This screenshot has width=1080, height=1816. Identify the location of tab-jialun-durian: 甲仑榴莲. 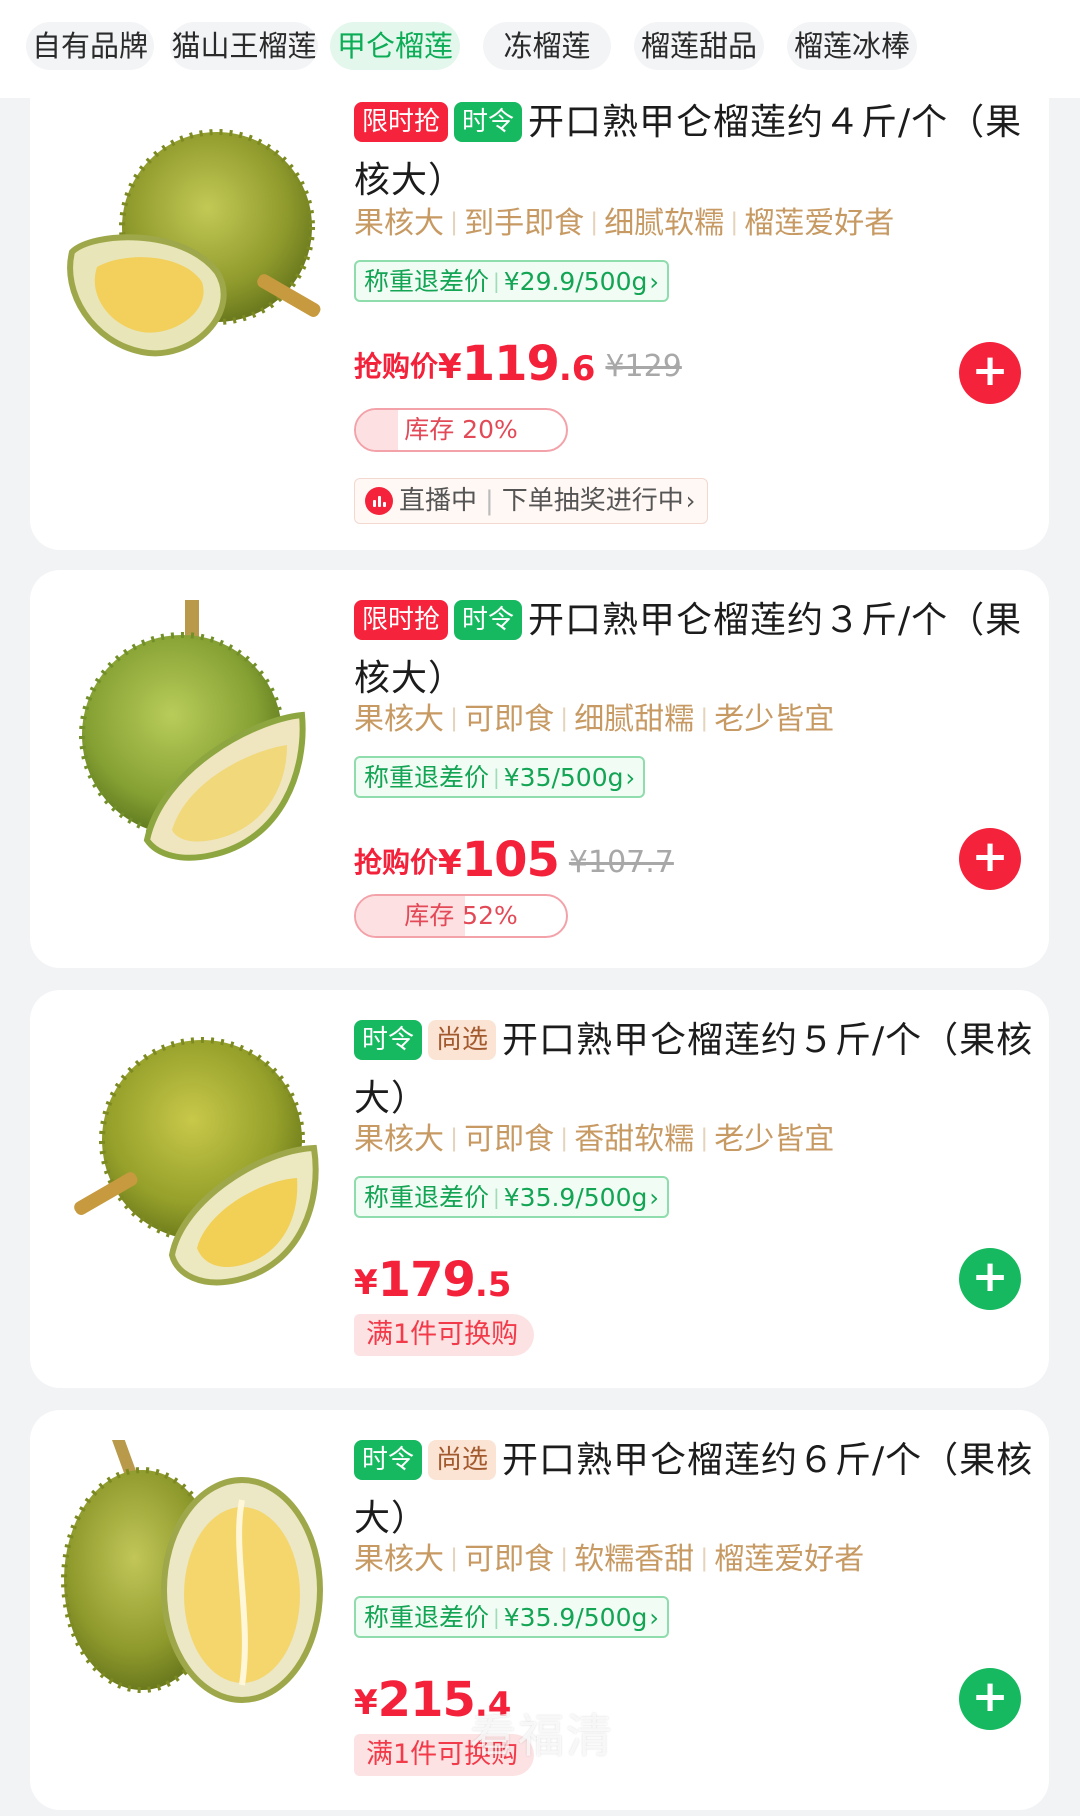
(395, 46).